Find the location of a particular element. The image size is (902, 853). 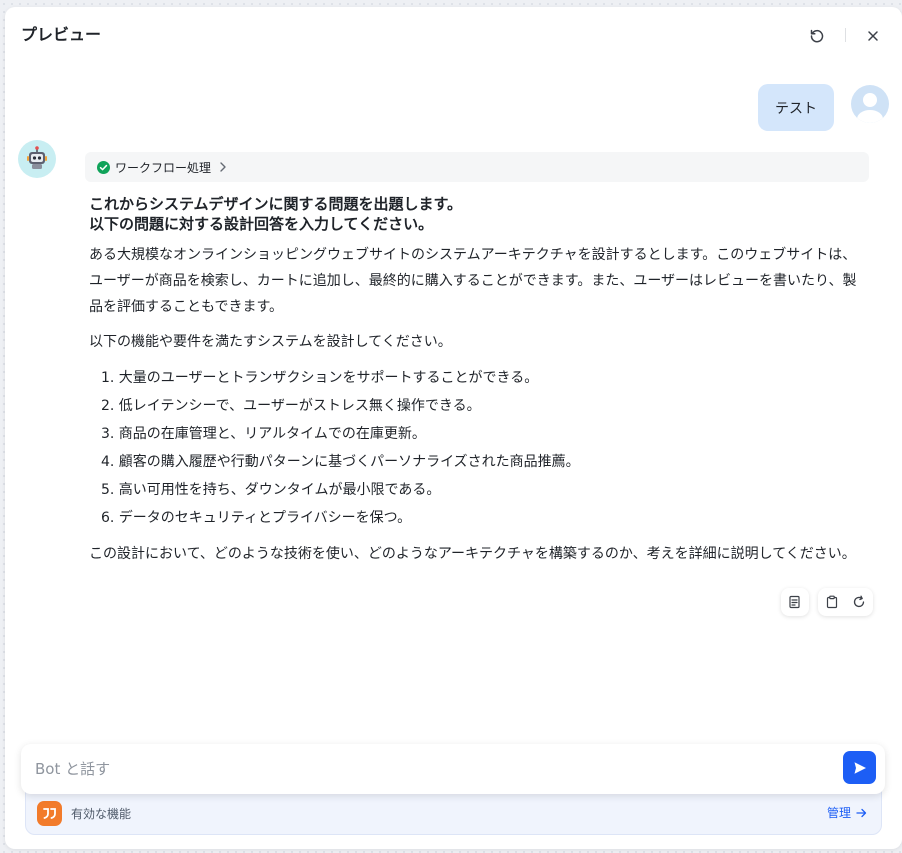

chat-input is located at coordinates (425, 769).